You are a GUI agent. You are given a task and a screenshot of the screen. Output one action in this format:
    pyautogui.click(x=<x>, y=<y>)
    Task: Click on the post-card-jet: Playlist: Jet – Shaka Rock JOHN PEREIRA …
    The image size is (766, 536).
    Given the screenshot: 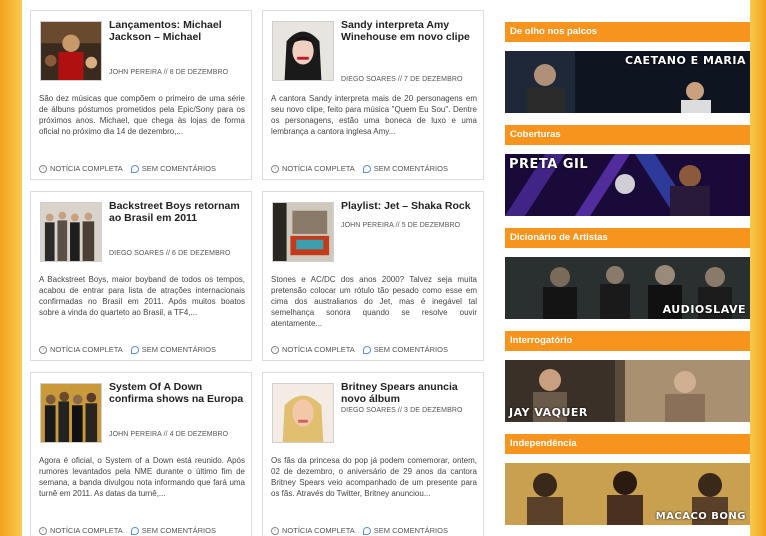 What is the action you would take?
    pyautogui.click(x=373, y=276)
    